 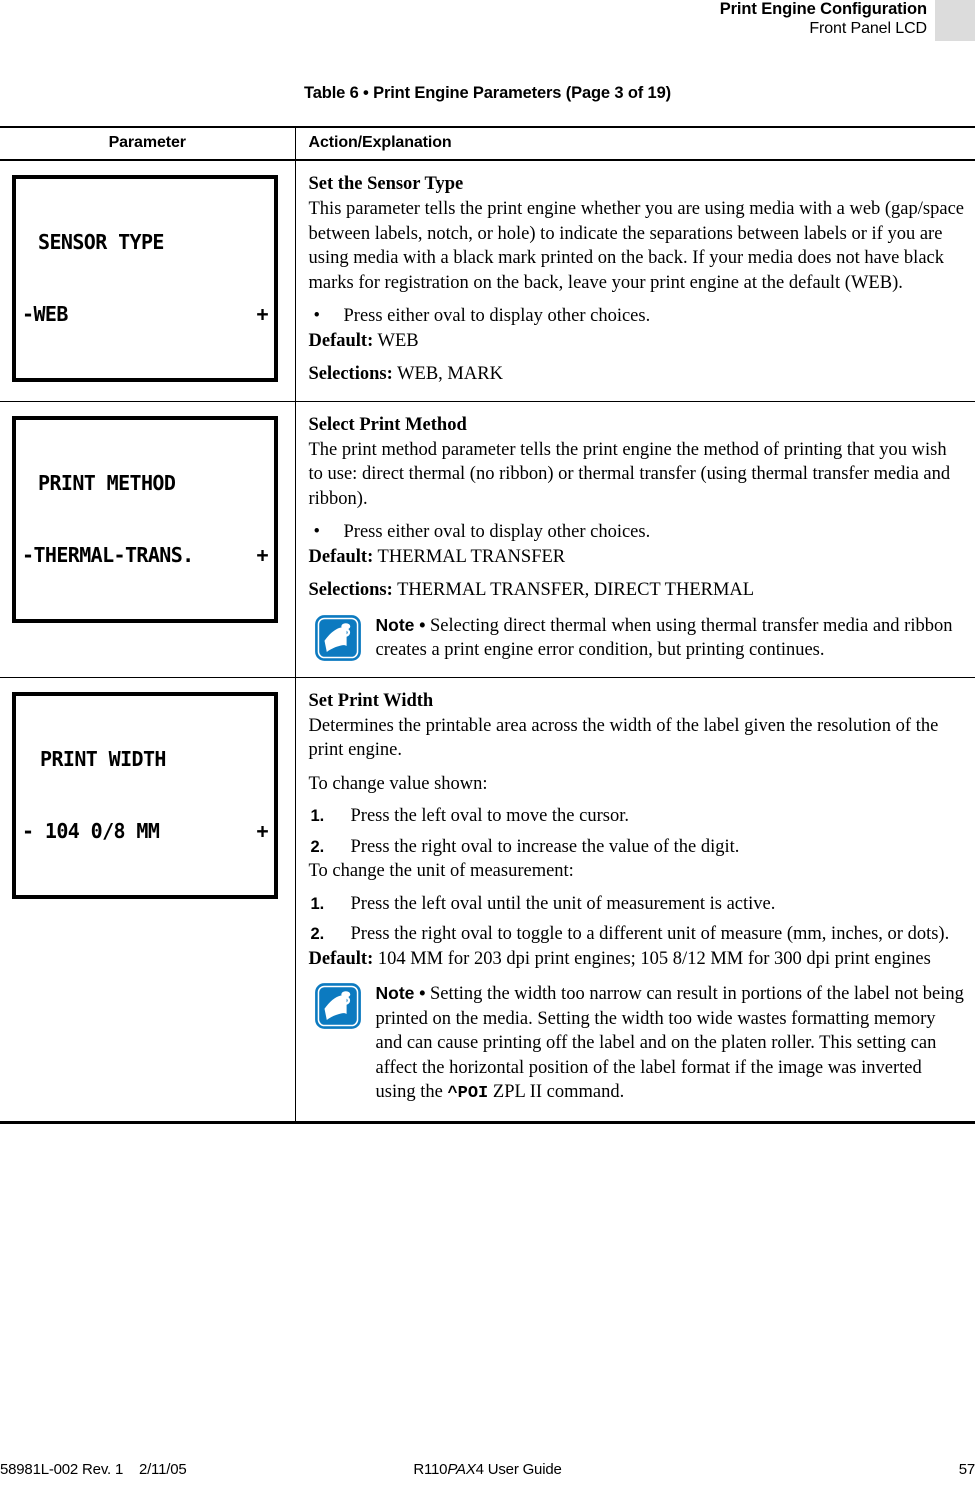 I want to click on lcd-value-line: -THERMAL-TRANS. +, so click(x=145, y=554).